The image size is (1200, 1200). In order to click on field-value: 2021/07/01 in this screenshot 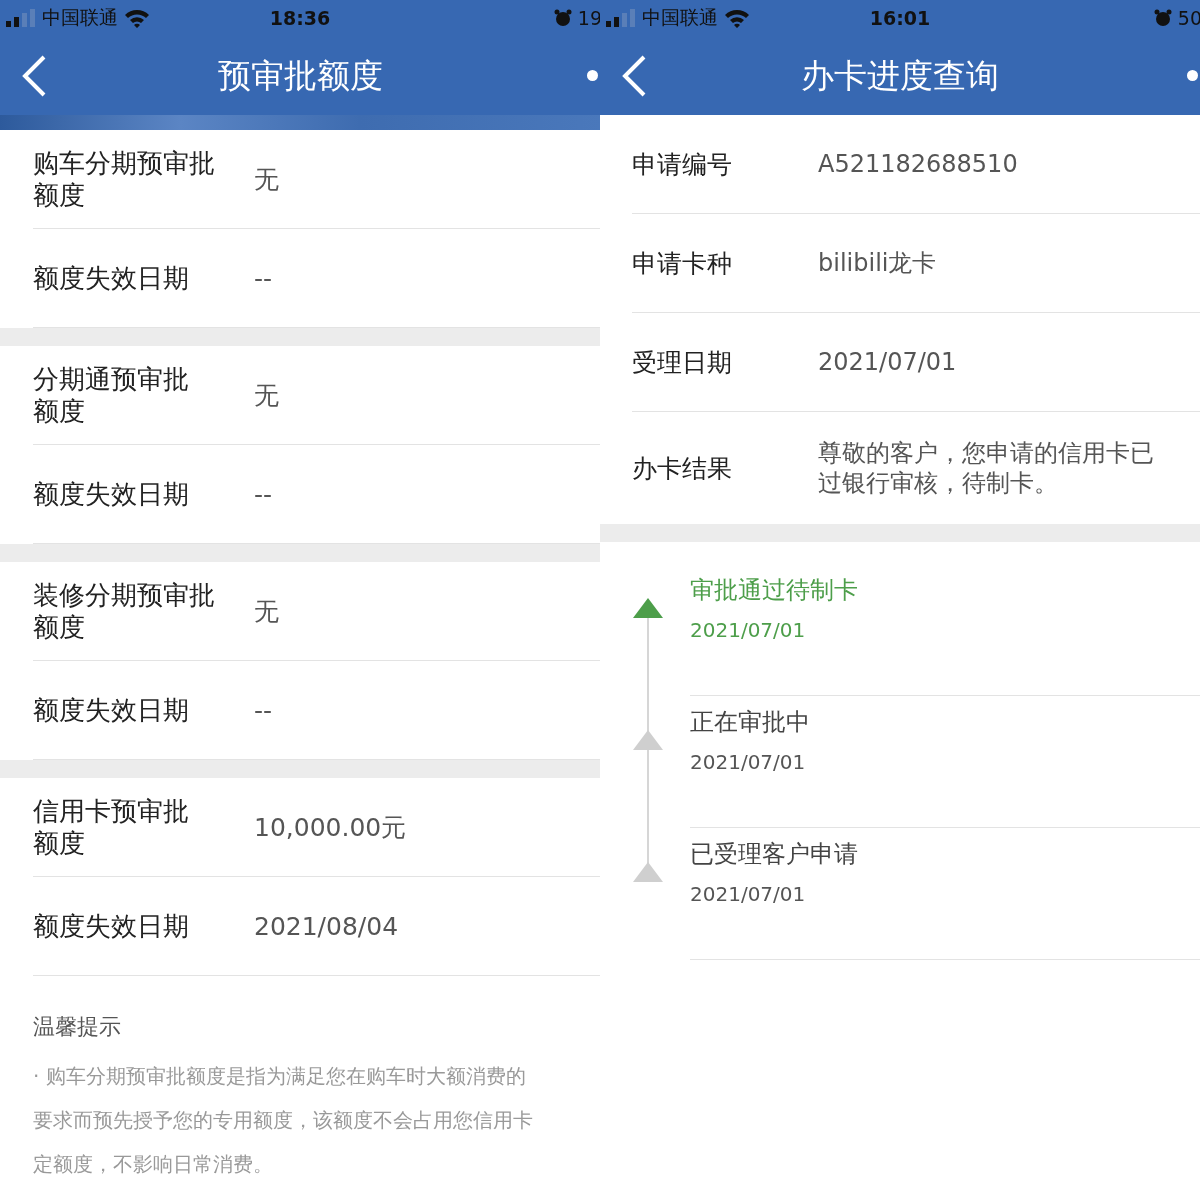, I will do `click(887, 362)`.